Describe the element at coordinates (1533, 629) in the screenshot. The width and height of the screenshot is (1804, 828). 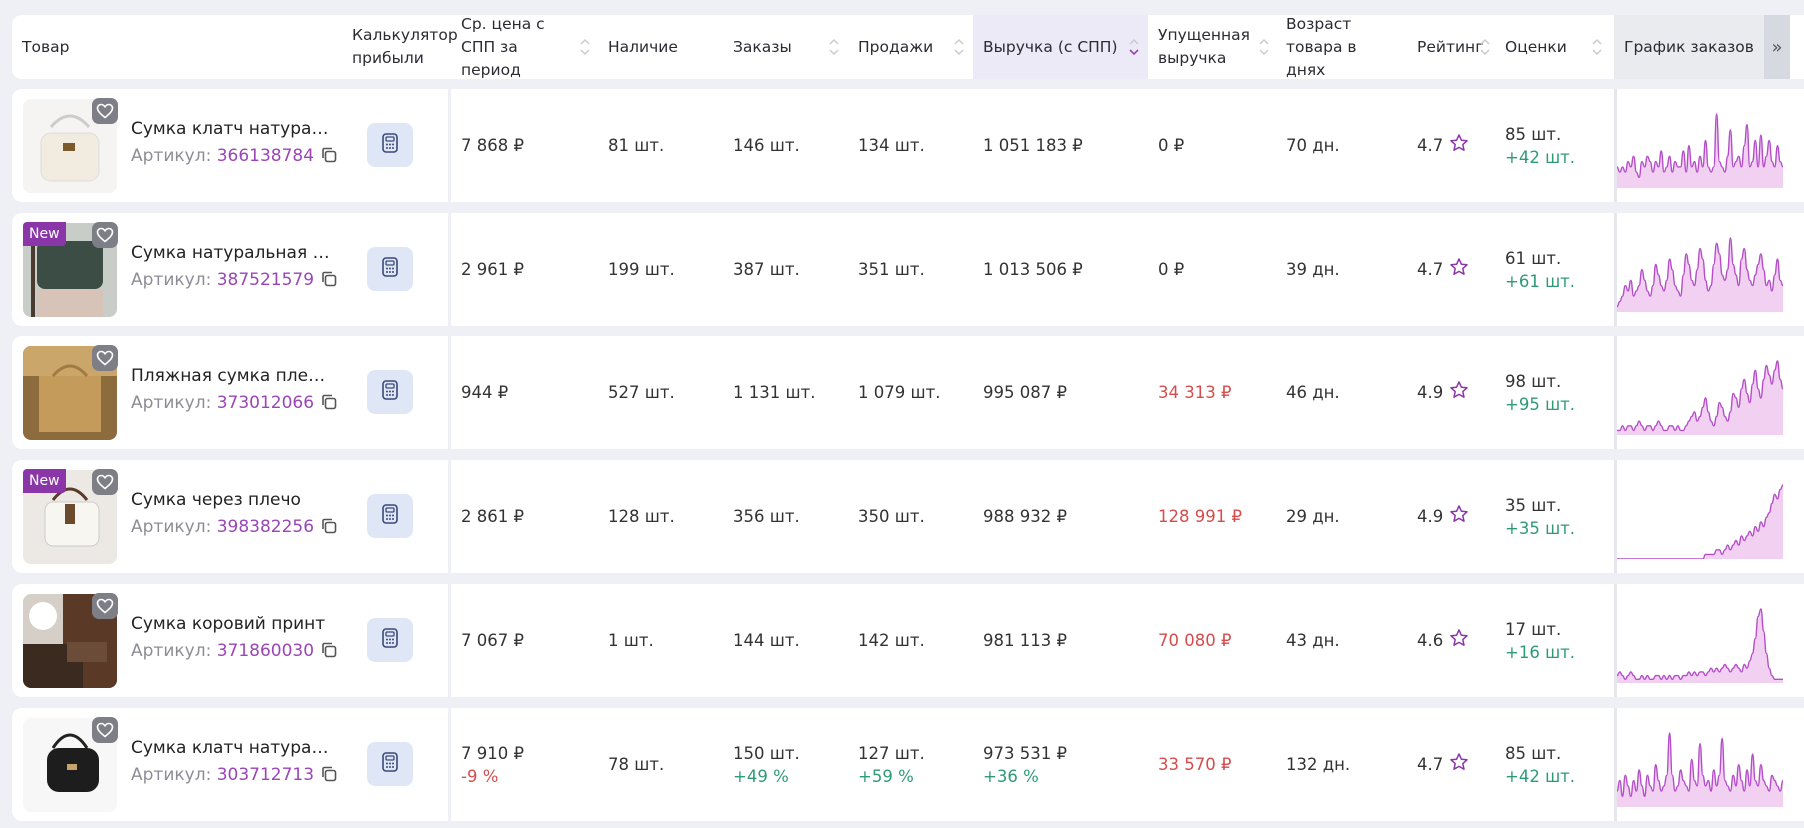
I see `reviews-value: 17 шт.` at that location.